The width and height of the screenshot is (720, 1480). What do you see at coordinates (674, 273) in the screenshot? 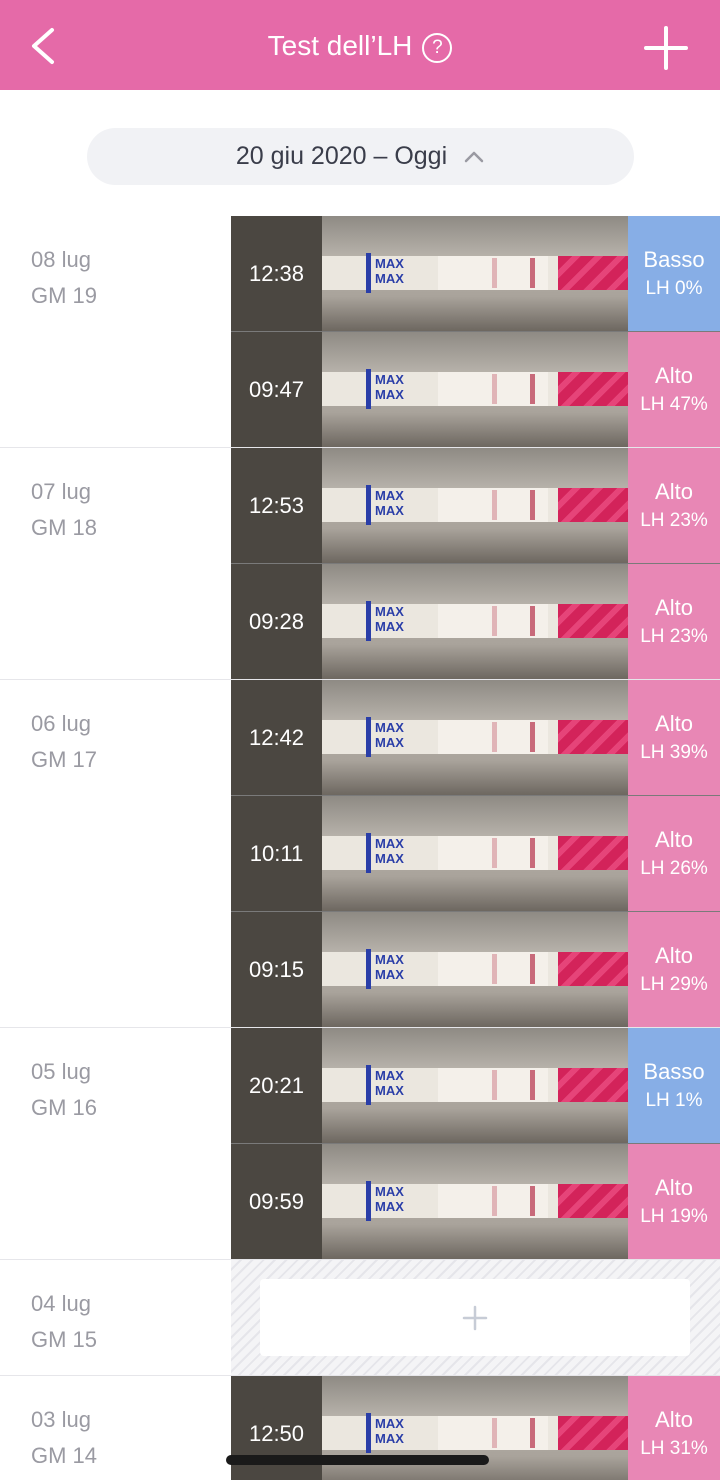
I see `lh-result-badge: Basso LH 0%` at bounding box center [674, 273].